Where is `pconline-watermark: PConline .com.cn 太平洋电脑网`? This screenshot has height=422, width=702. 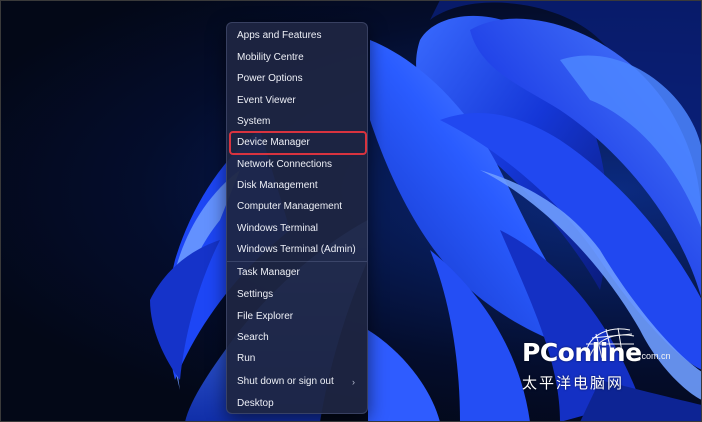
pconline-watermark: PConline .com.cn 太平洋电脑网 is located at coordinates (607, 363).